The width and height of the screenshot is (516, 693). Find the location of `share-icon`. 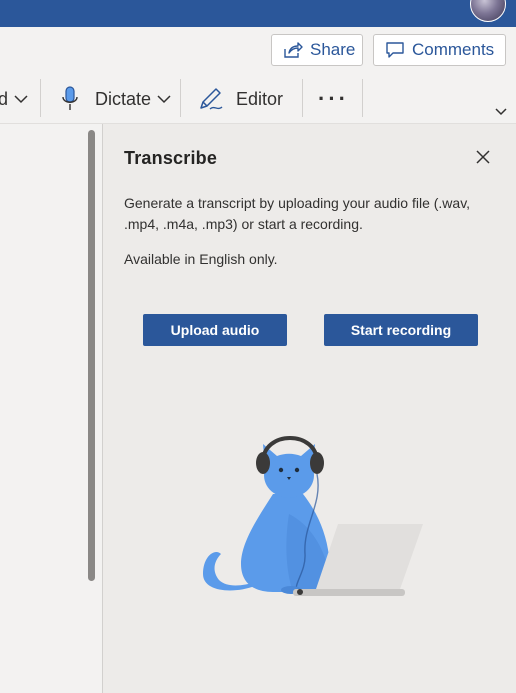

share-icon is located at coordinates (293, 50).